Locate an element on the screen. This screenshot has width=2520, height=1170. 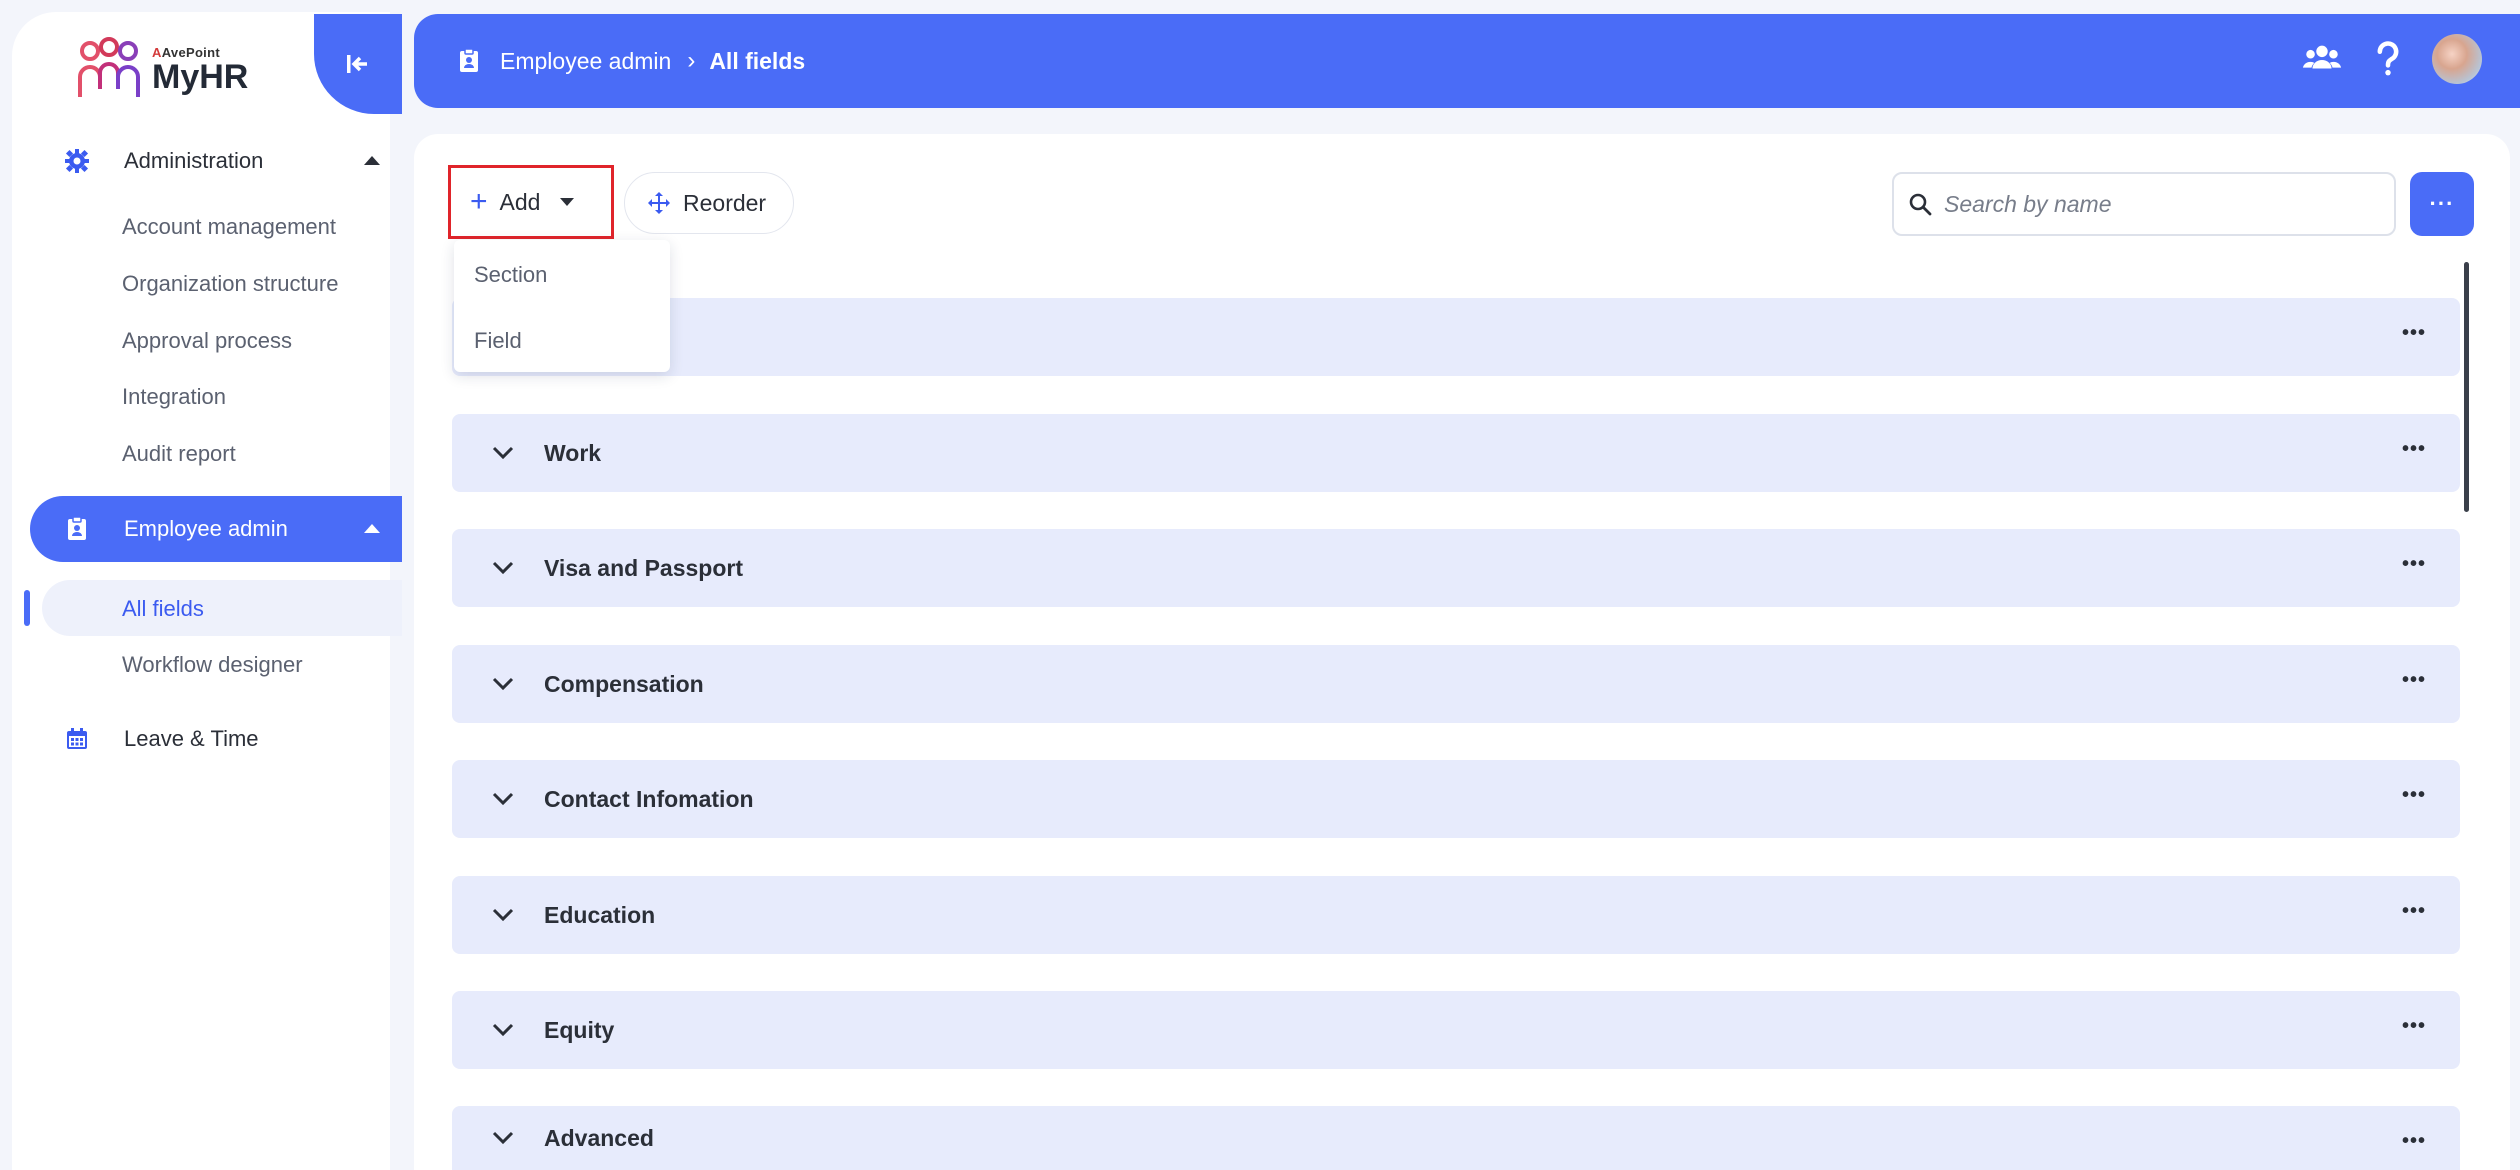
section-title: Advanced is located at coordinates (599, 1137).